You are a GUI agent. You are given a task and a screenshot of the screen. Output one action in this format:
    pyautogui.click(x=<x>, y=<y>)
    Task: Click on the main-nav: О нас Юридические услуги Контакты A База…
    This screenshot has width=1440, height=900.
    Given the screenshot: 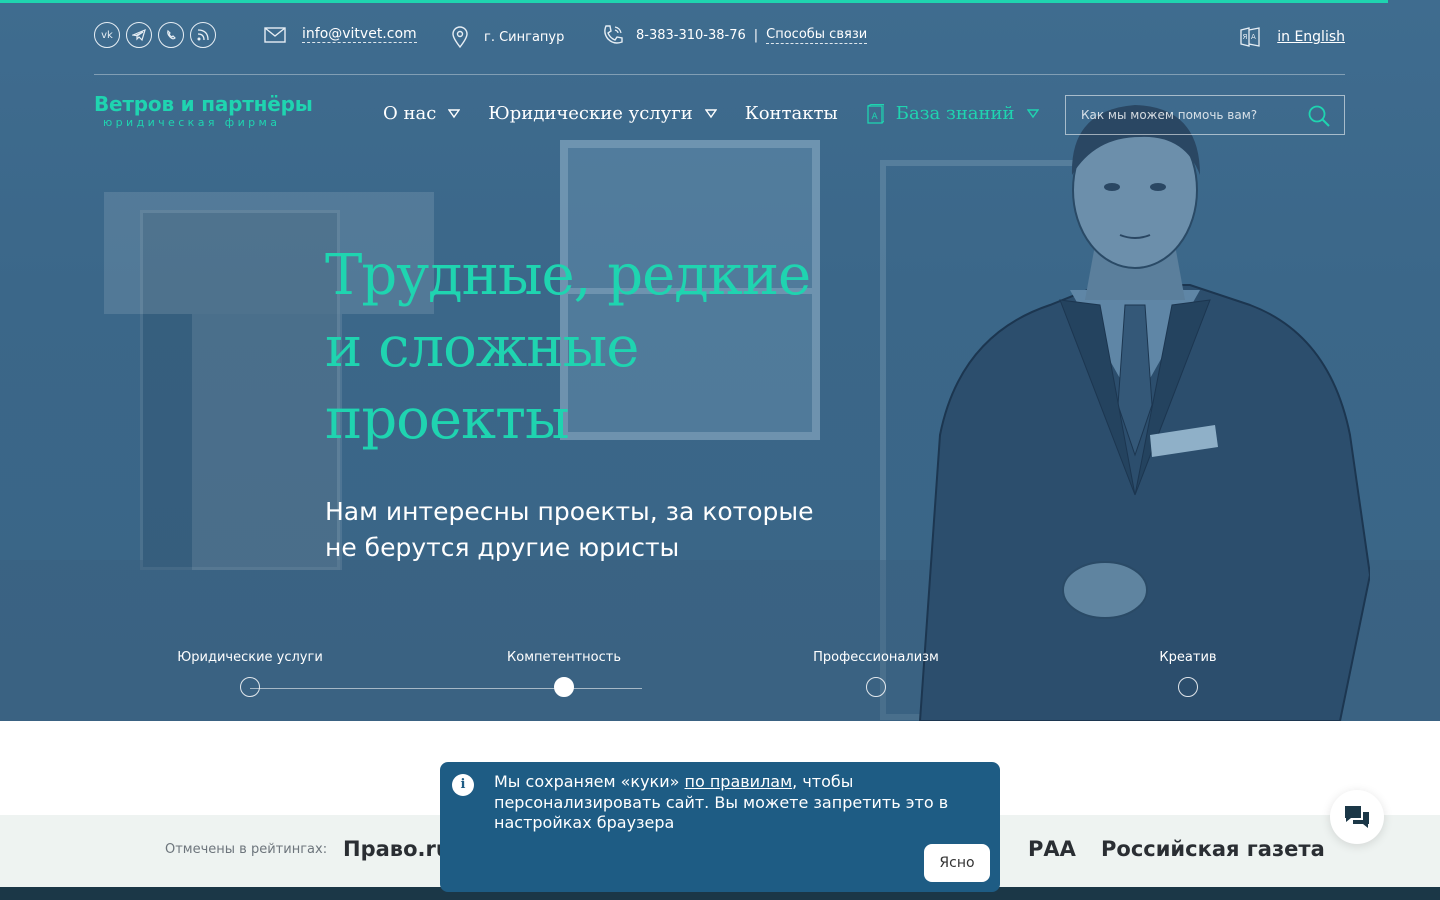 What is the action you would take?
    pyautogui.click(x=725, y=113)
    